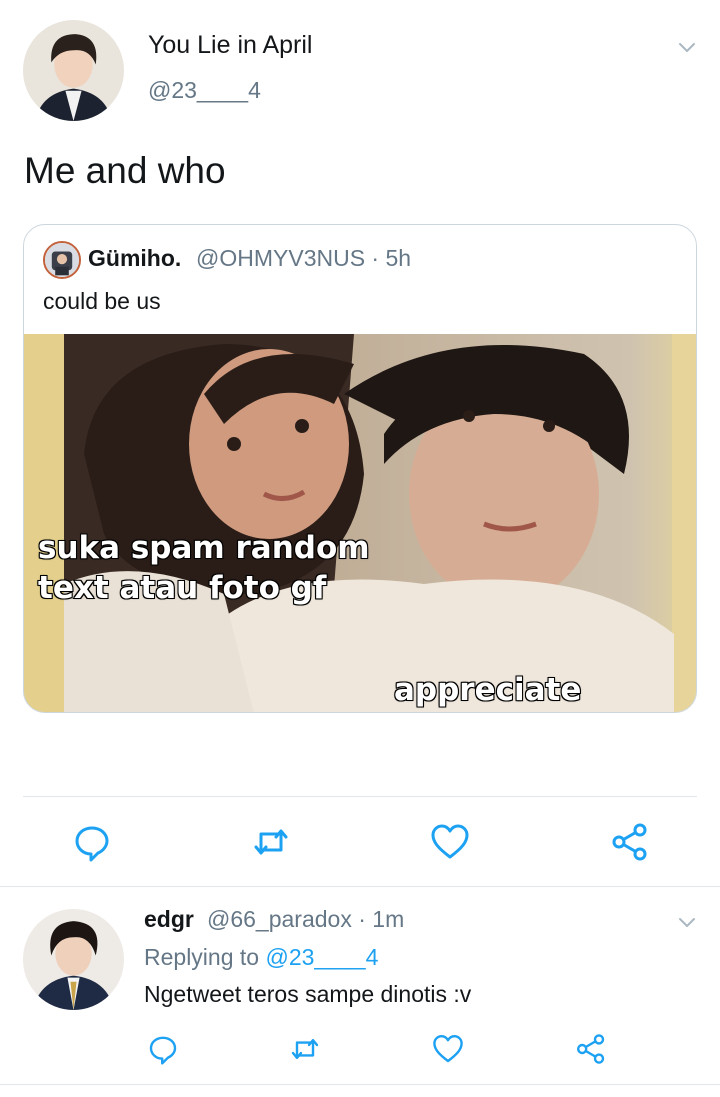 Image resolution: width=720 pixels, height=1097 pixels. I want to click on quoted-tweet-text: could be us, so click(102, 301).